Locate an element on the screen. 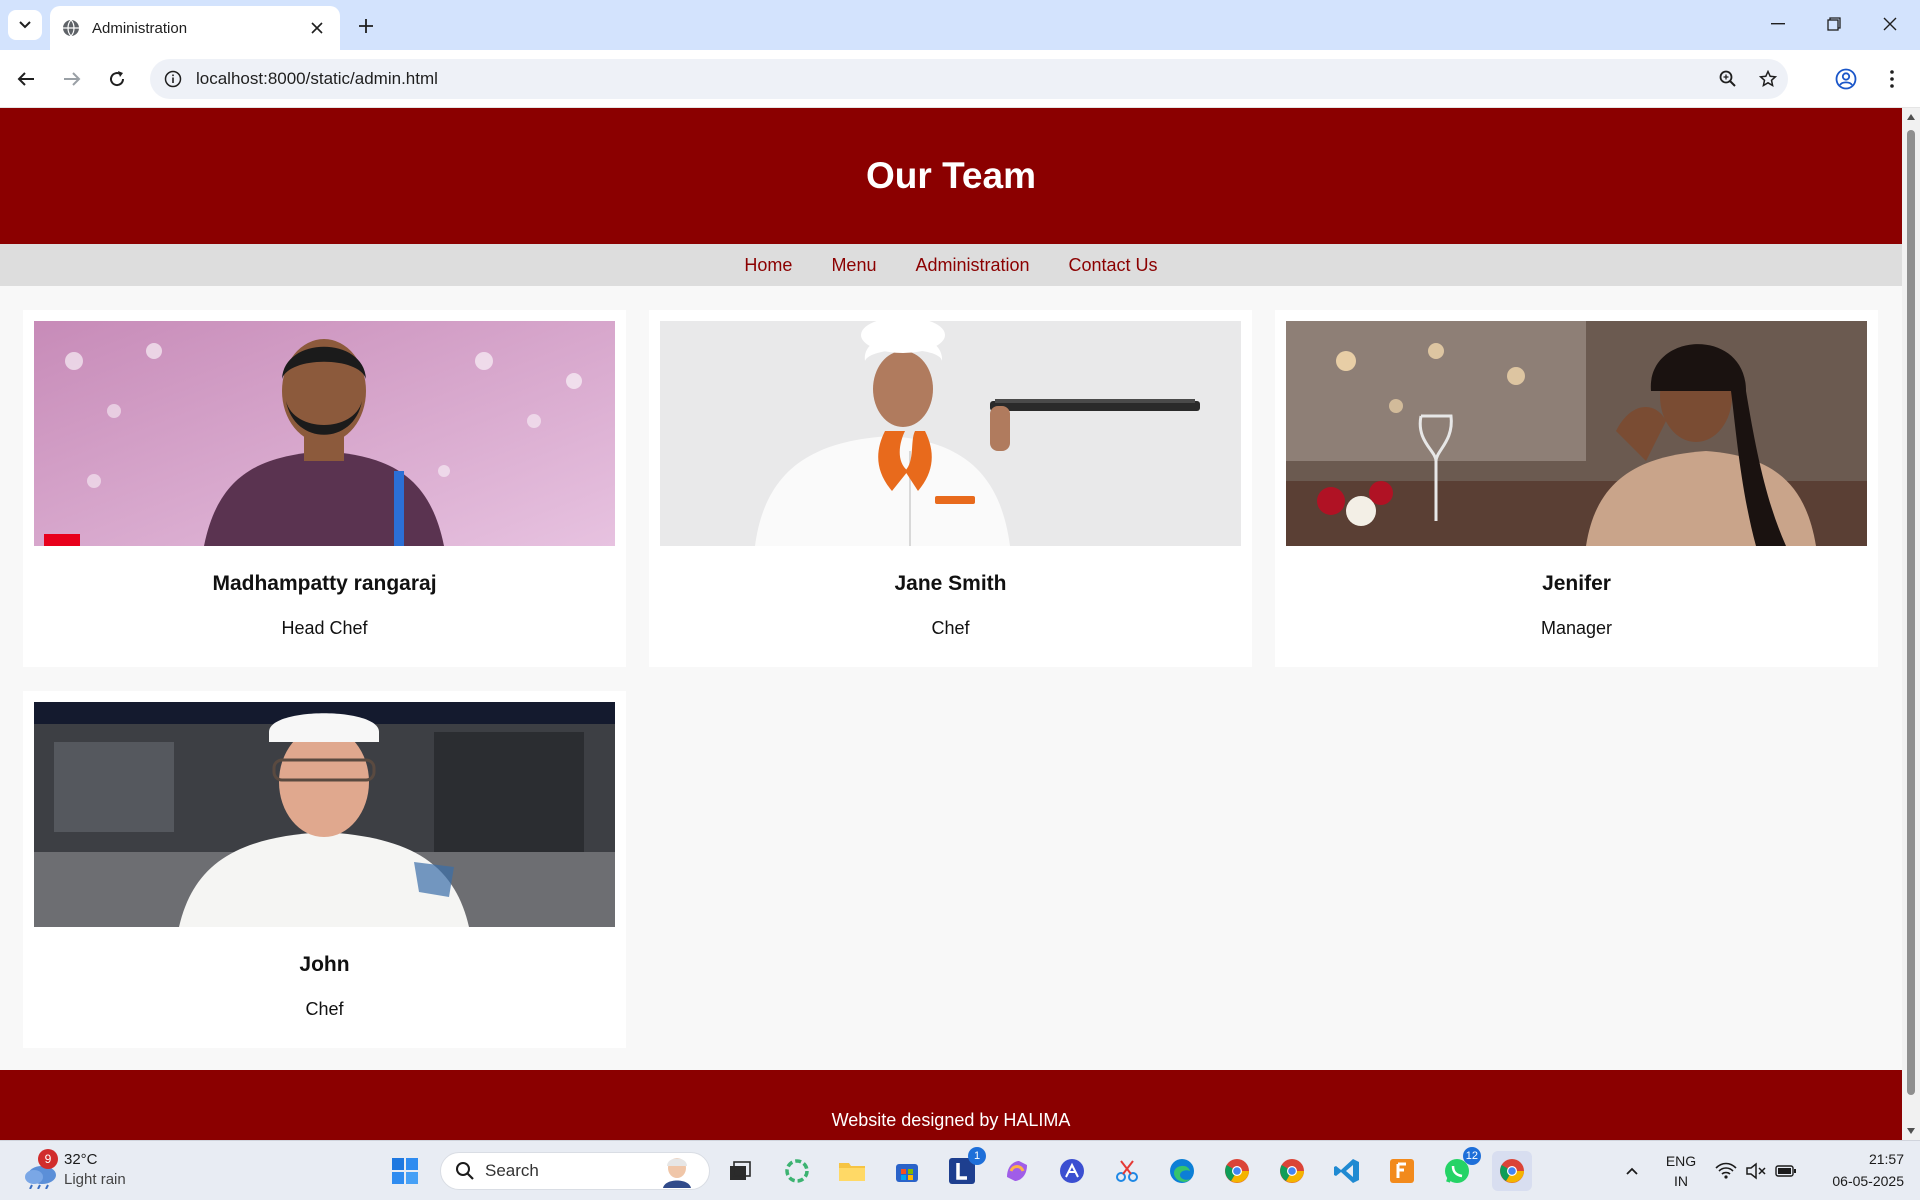 The image size is (1920, 1200). new-tab-button is located at coordinates (366, 26).